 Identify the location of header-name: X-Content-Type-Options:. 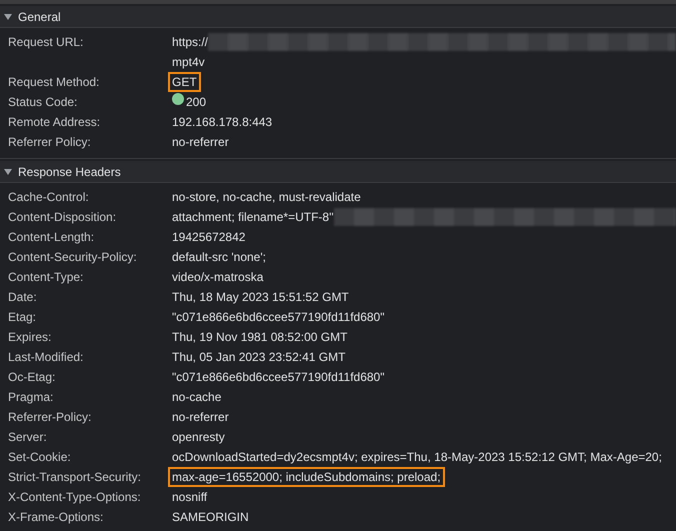
(74, 497).